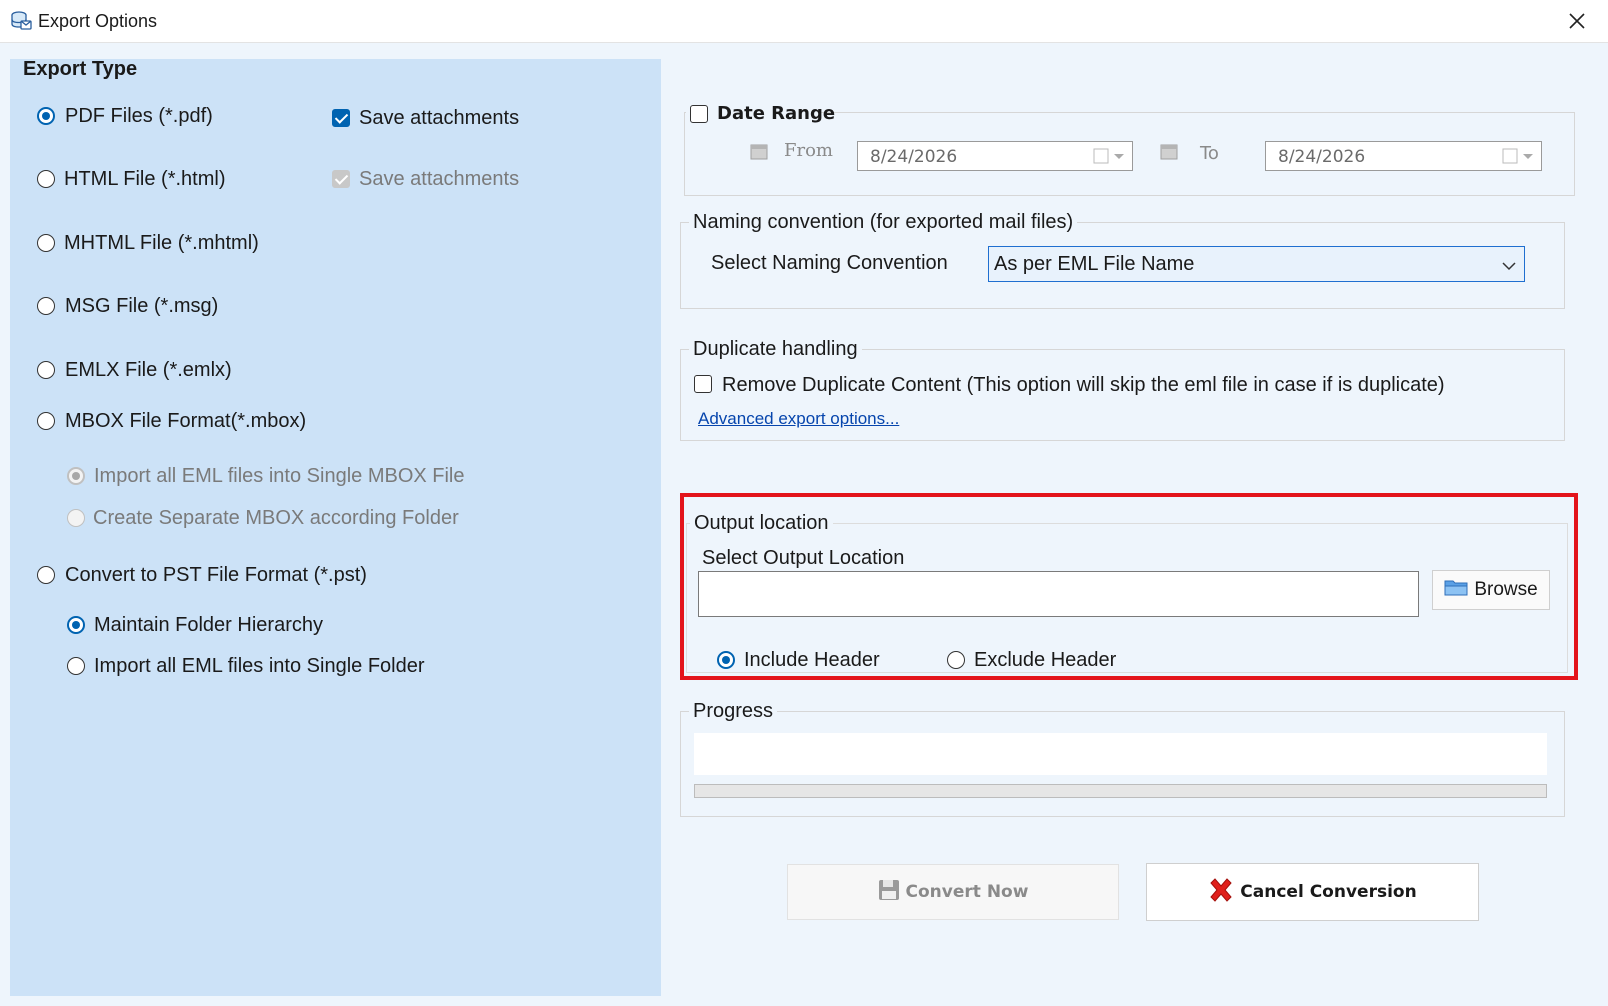 The image size is (1608, 1006). Describe the element at coordinates (995, 156) in the screenshot. I see `from-date-field: 8/24/2026` at that location.